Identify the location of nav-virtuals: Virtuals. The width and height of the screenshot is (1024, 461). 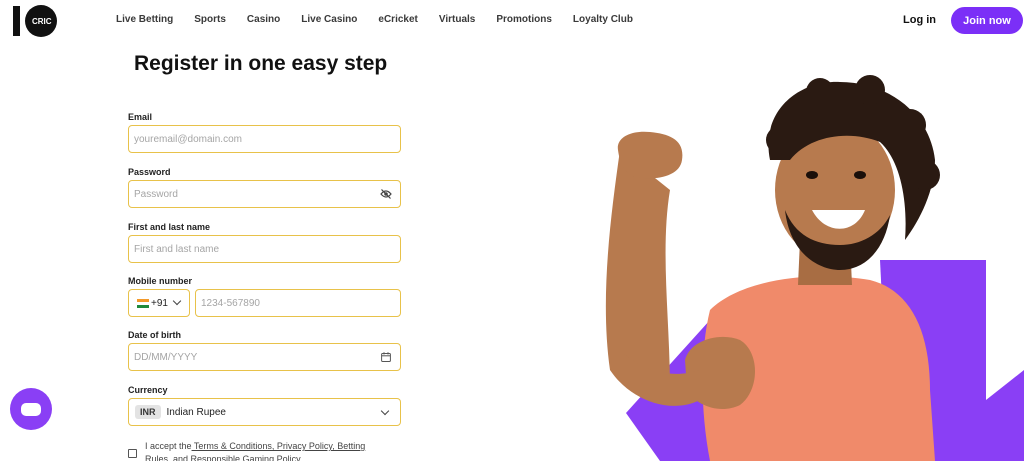
(457, 19).